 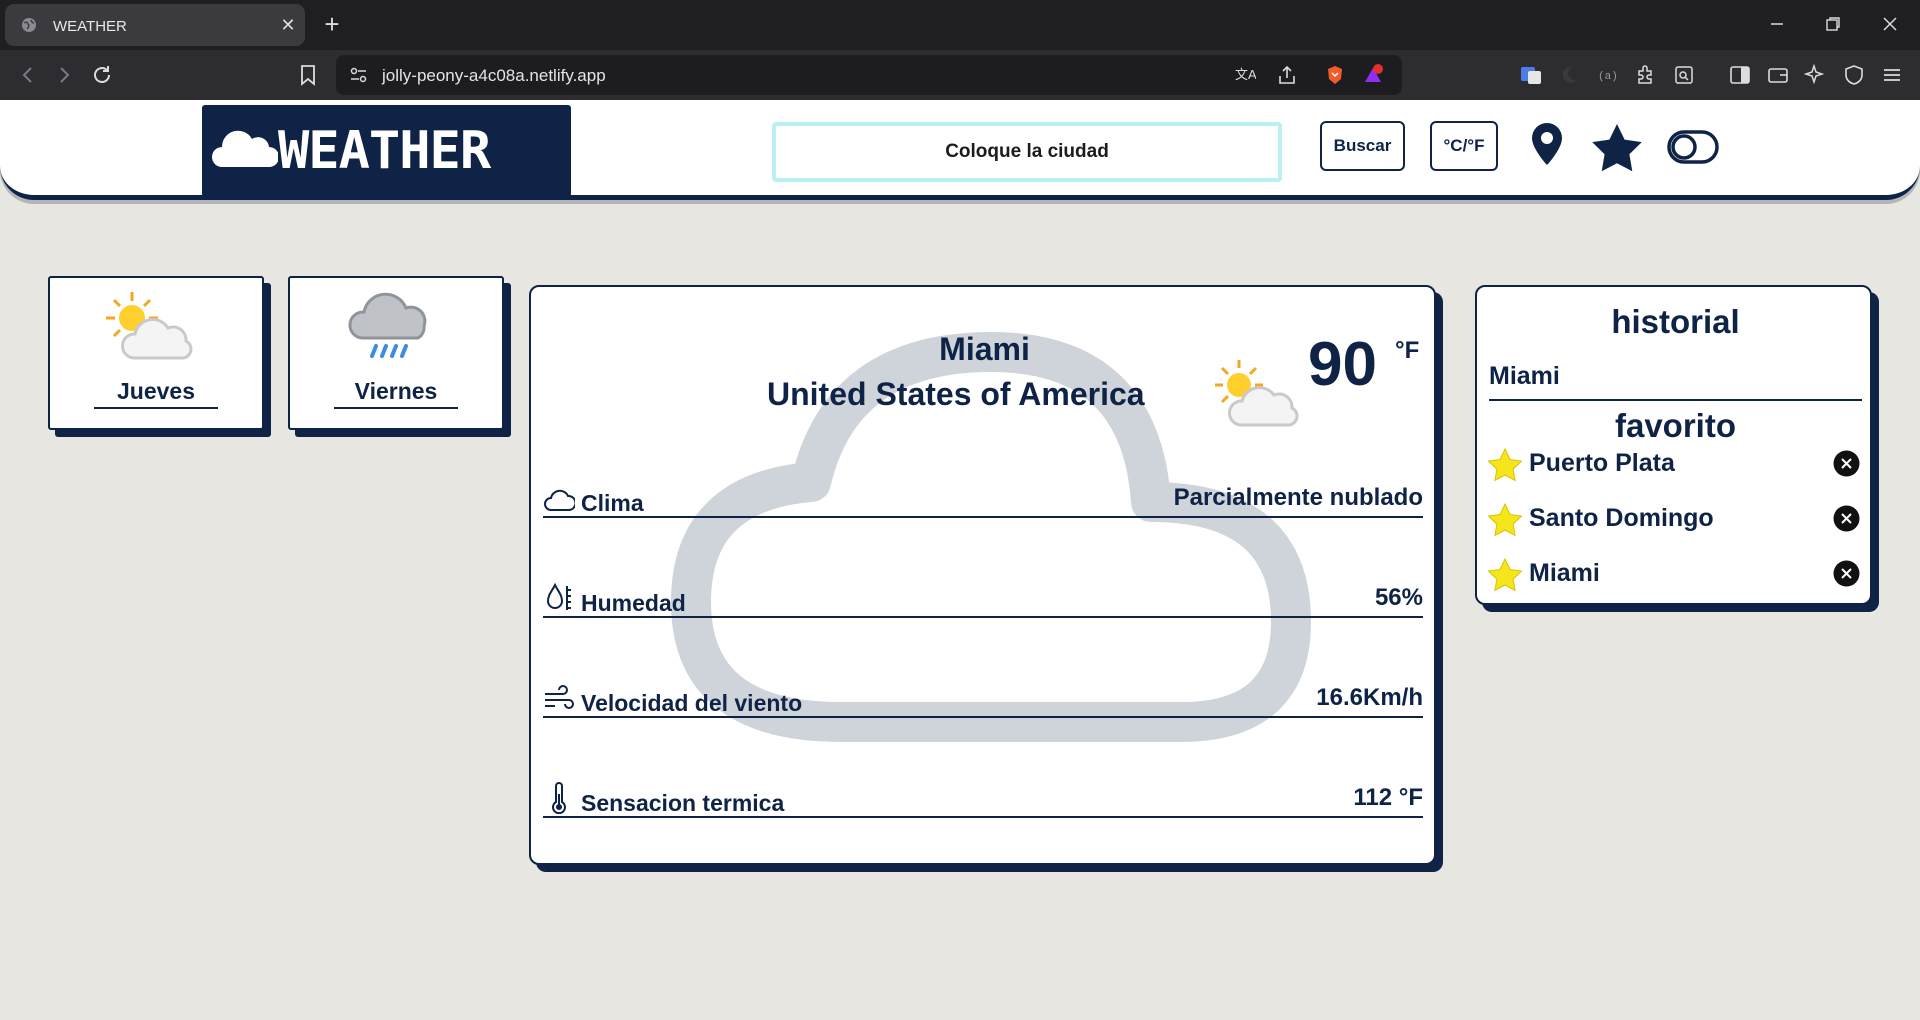 I want to click on detail-value: Parcialmente nublado, so click(x=1298, y=497).